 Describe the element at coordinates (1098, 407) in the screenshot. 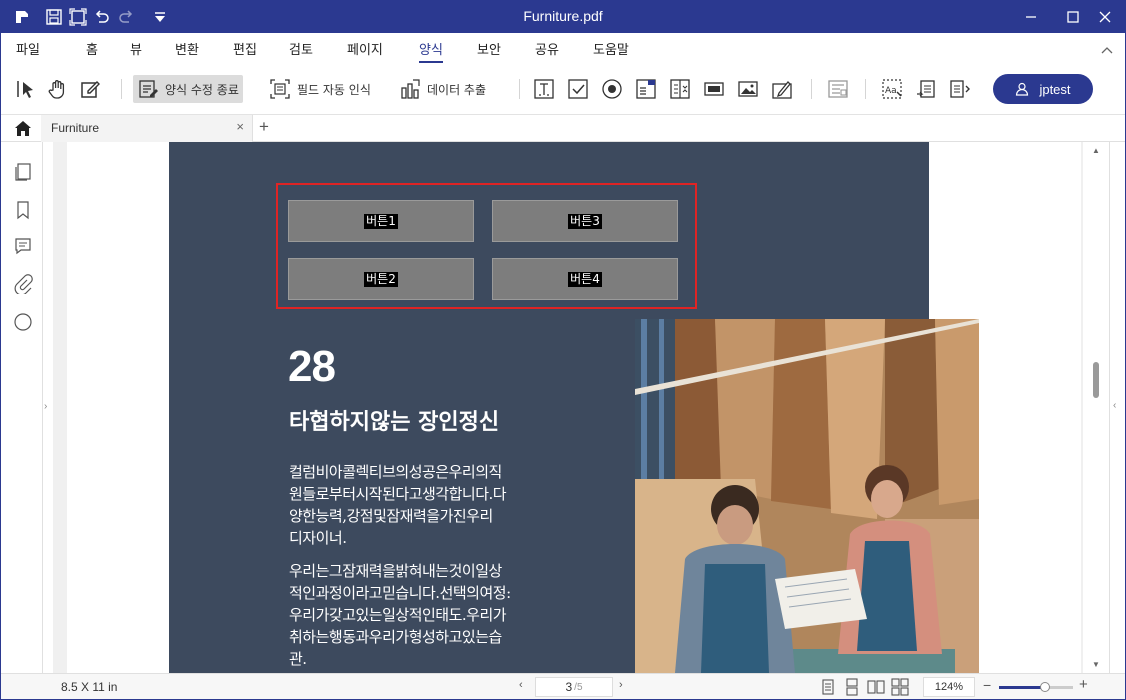

I see `vertical-scrollbar: ▲ ▼` at that location.